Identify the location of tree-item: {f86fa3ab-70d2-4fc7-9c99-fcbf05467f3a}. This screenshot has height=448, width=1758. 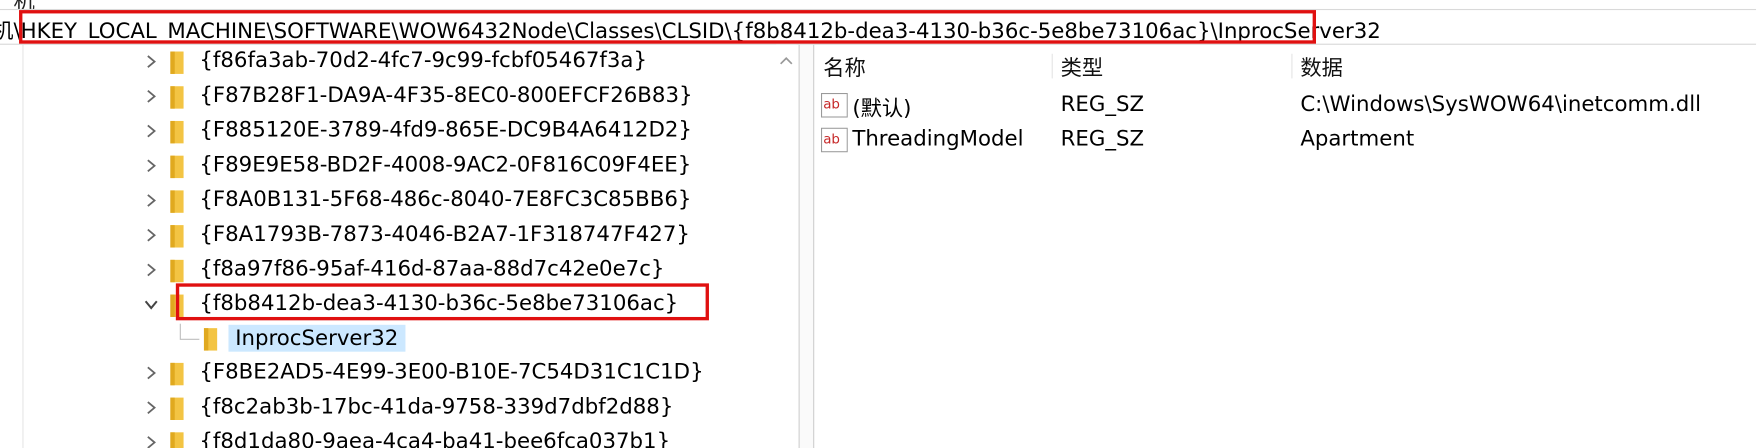
(459, 62).